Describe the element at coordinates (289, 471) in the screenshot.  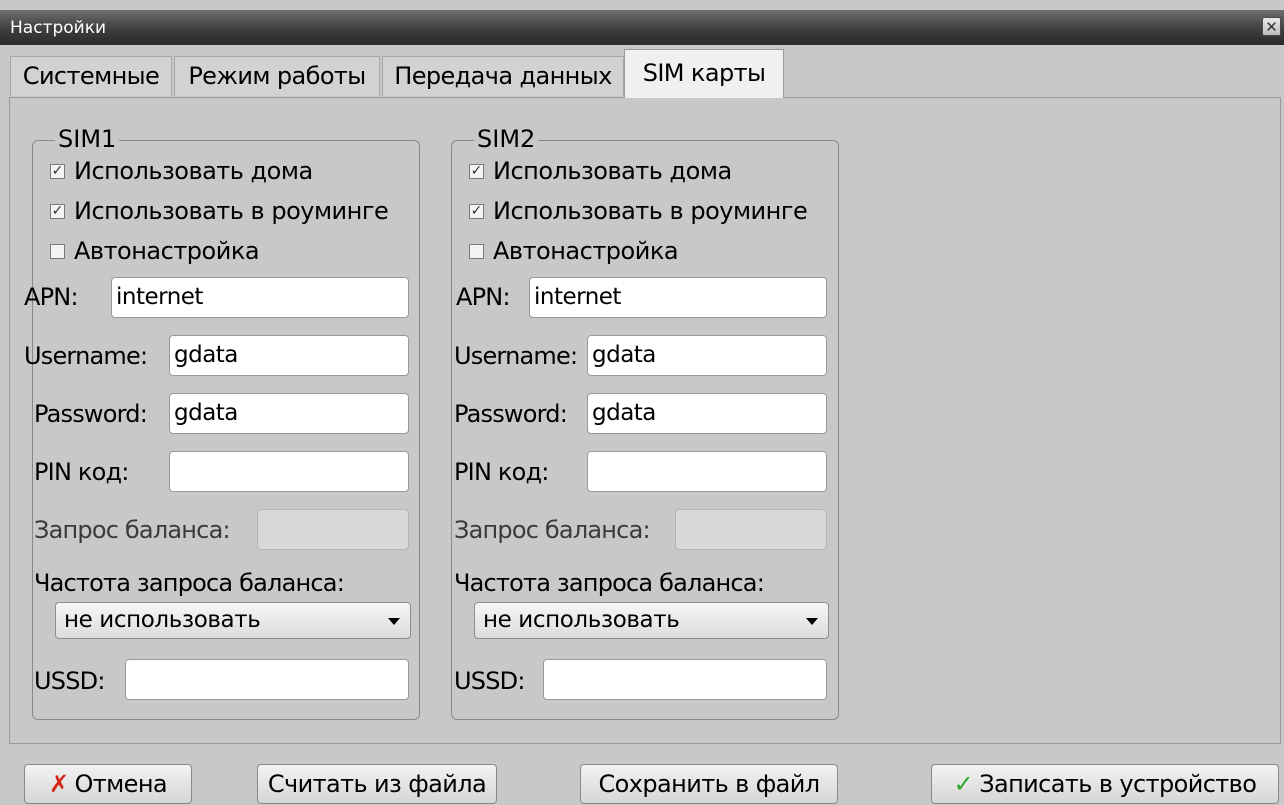
I see `sim1-pin-field` at that location.